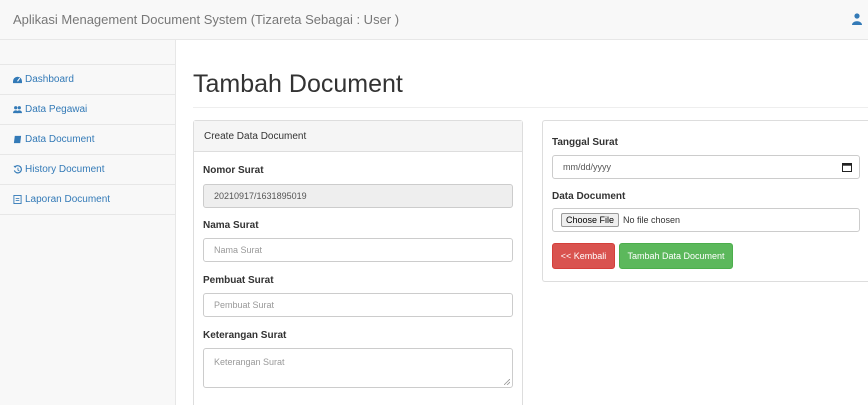 The image size is (868, 405). Describe the element at coordinates (249, 362) in the screenshot. I see `keterangan-surat-placeholder: Keterangan Surat` at that location.